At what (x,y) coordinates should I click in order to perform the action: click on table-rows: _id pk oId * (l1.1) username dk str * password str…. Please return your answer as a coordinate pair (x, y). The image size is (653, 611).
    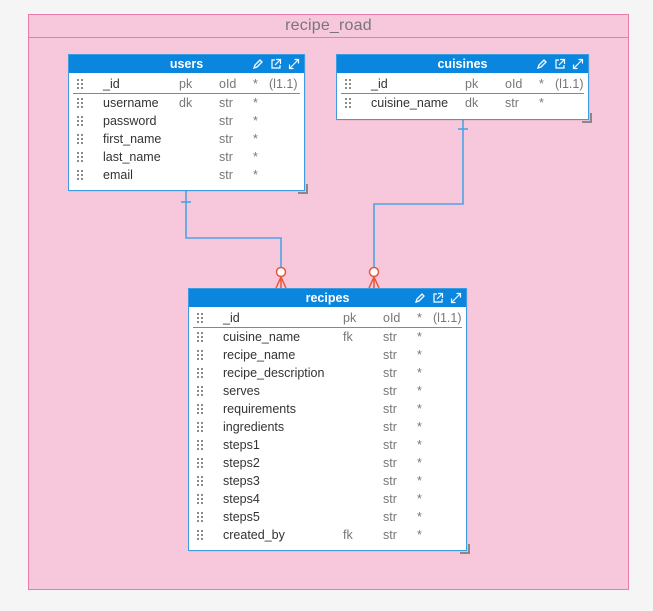
    Looking at the image, I should click on (186, 129).